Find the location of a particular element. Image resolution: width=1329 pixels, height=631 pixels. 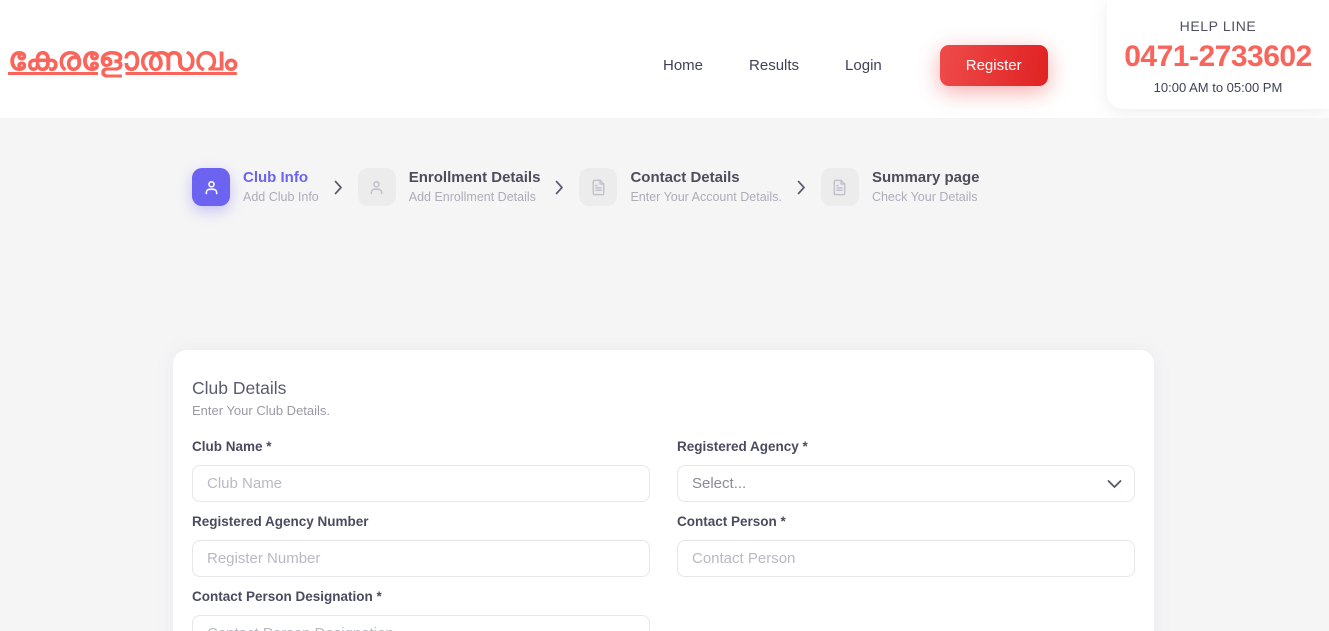

page-title: Club Details is located at coordinates (239, 388).